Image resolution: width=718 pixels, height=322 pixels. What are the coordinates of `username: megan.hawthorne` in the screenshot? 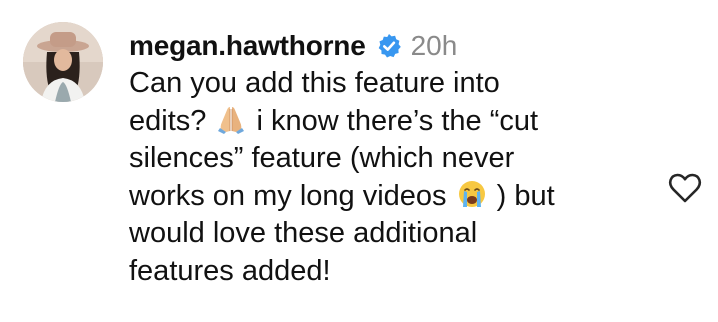 It's located at (247, 46).